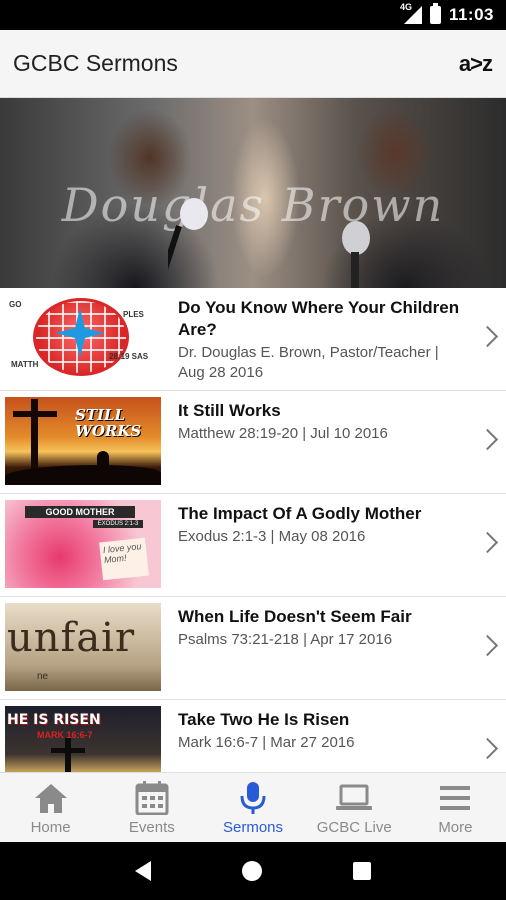 The image size is (506, 900). What do you see at coordinates (319, 318) in the screenshot?
I see `sermon-title: Do You Know Where Your Children Are?` at bounding box center [319, 318].